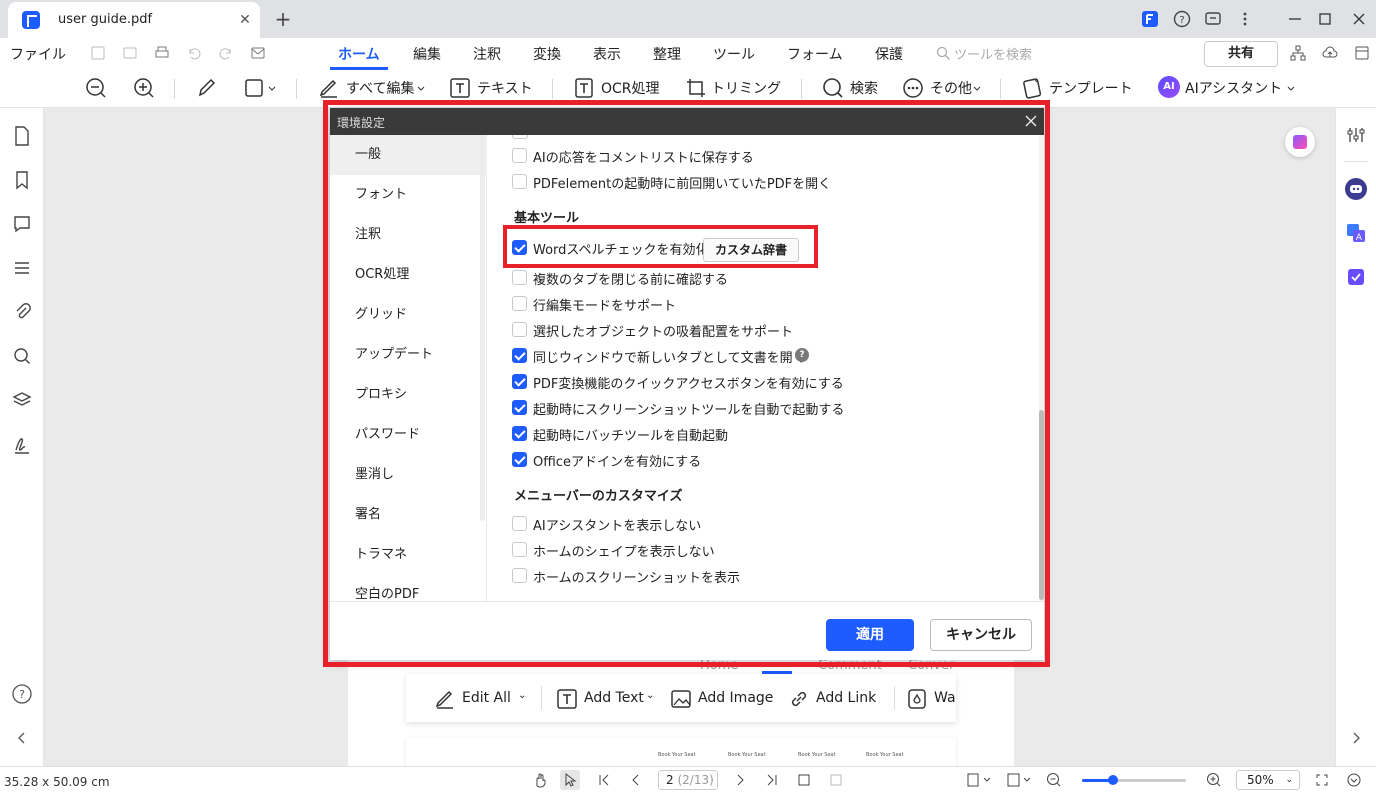 Image resolution: width=1376 pixels, height=792 pixels. What do you see at coordinates (22, 444) in the screenshot?
I see `signature-icon` at bounding box center [22, 444].